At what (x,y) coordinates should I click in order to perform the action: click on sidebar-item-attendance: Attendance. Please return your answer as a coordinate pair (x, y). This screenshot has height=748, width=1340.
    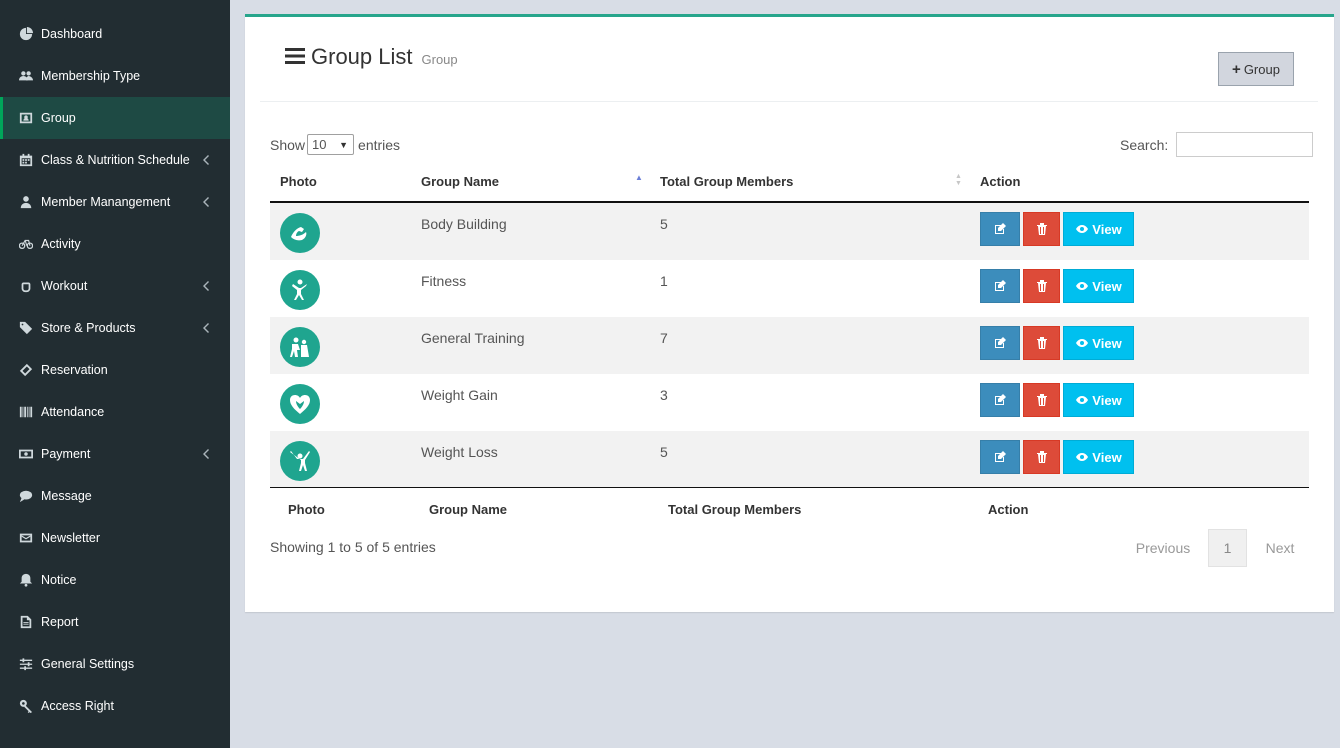
    Looking at the image, I should click on (115, 412).